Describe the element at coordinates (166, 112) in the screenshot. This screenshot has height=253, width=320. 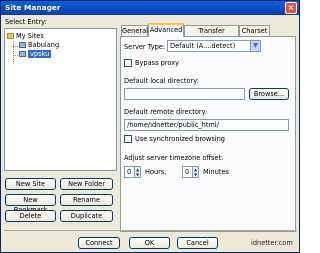
I see `default-remote-dir-label: Default remote directory:` at that location.